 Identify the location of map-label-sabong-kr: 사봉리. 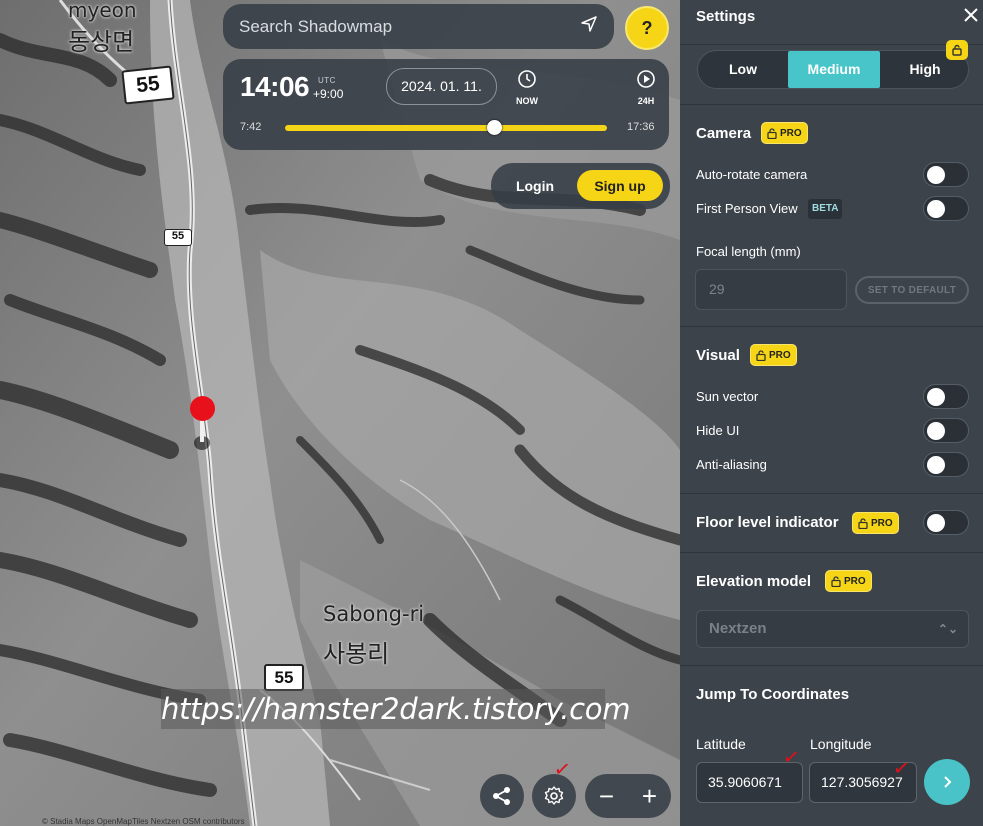
(356, 654).